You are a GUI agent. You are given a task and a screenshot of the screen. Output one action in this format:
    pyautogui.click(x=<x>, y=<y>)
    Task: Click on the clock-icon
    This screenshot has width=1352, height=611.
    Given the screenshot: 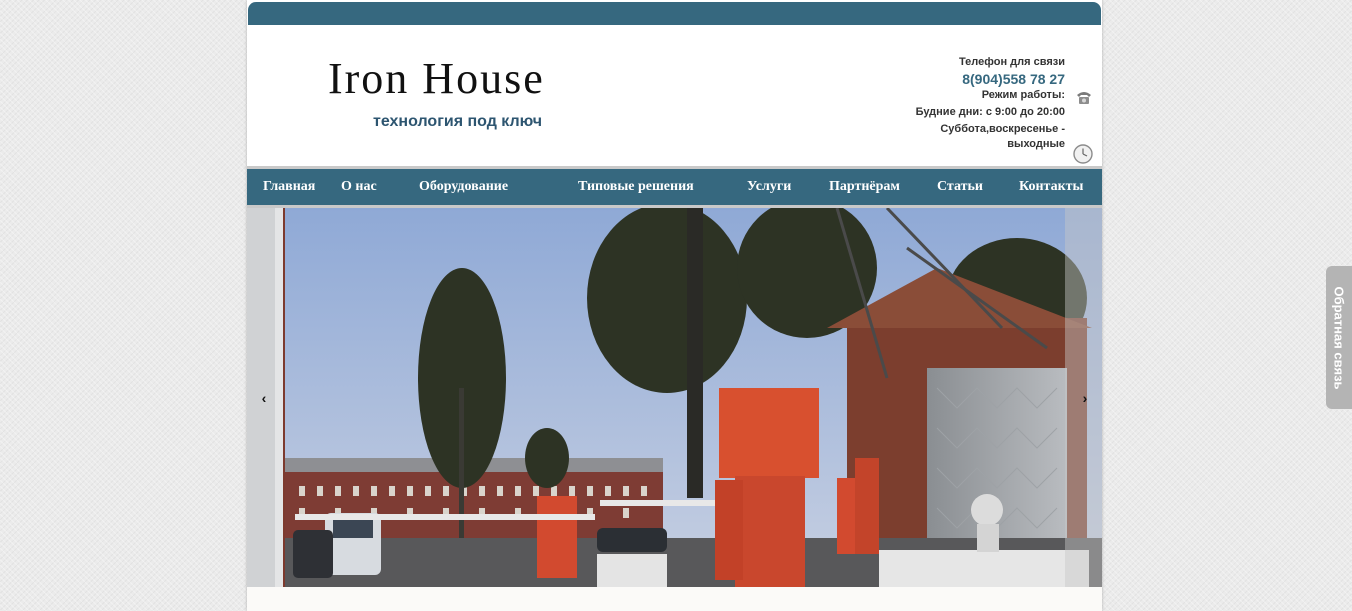 What is the action you would take?
    pyautogui.click(x=1083, y=154)
    